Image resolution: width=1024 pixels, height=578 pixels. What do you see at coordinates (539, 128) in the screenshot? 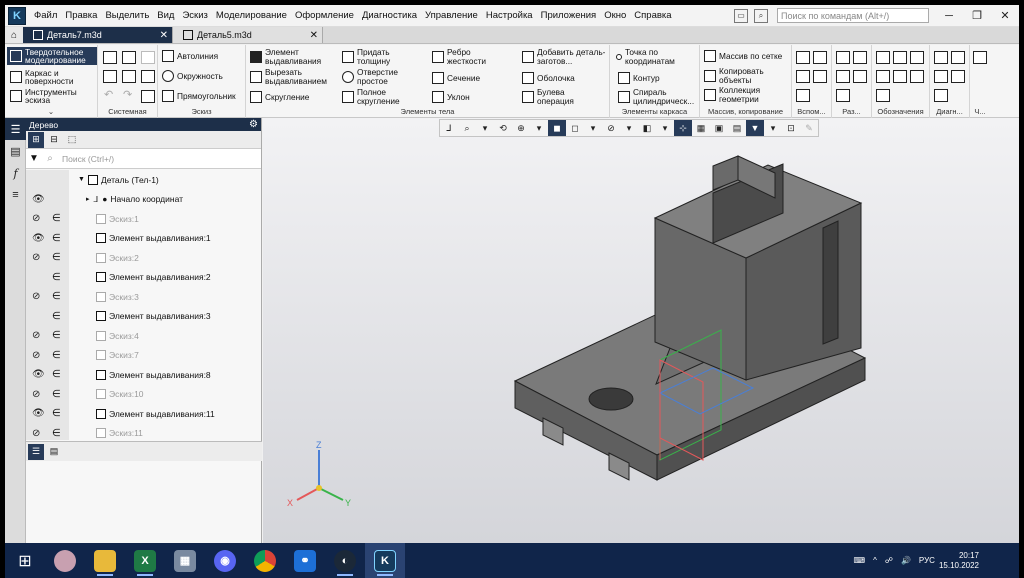
I see `orient-dropdown-icon: ▾` at bounding box center [539, 128].